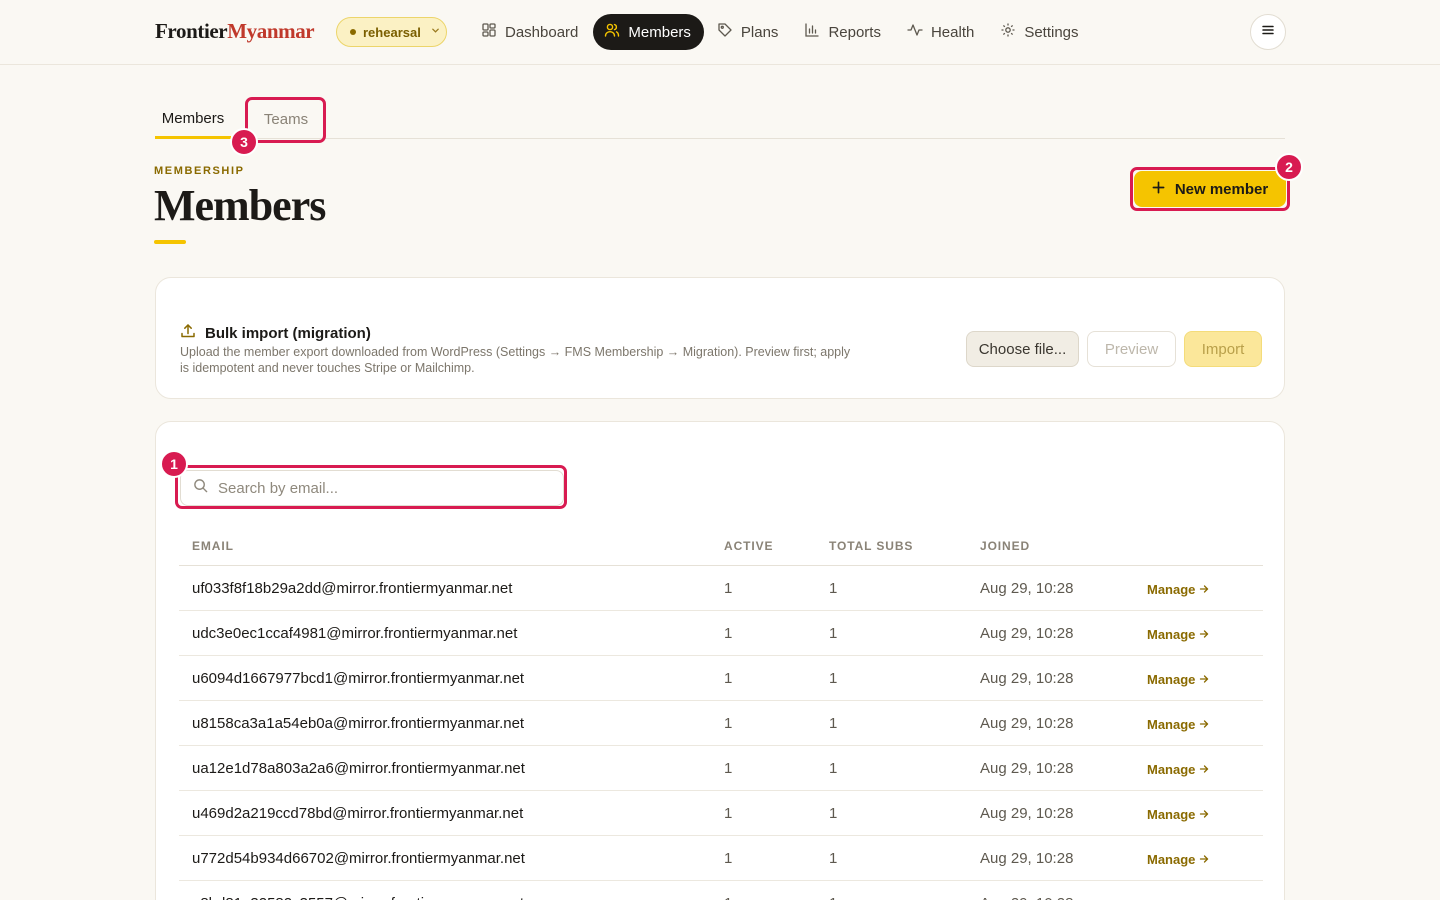 Image resolution: width=1440 pixels, height=900 pixels. I want to click on annotation-badge-3: 3, so click(244, 142).